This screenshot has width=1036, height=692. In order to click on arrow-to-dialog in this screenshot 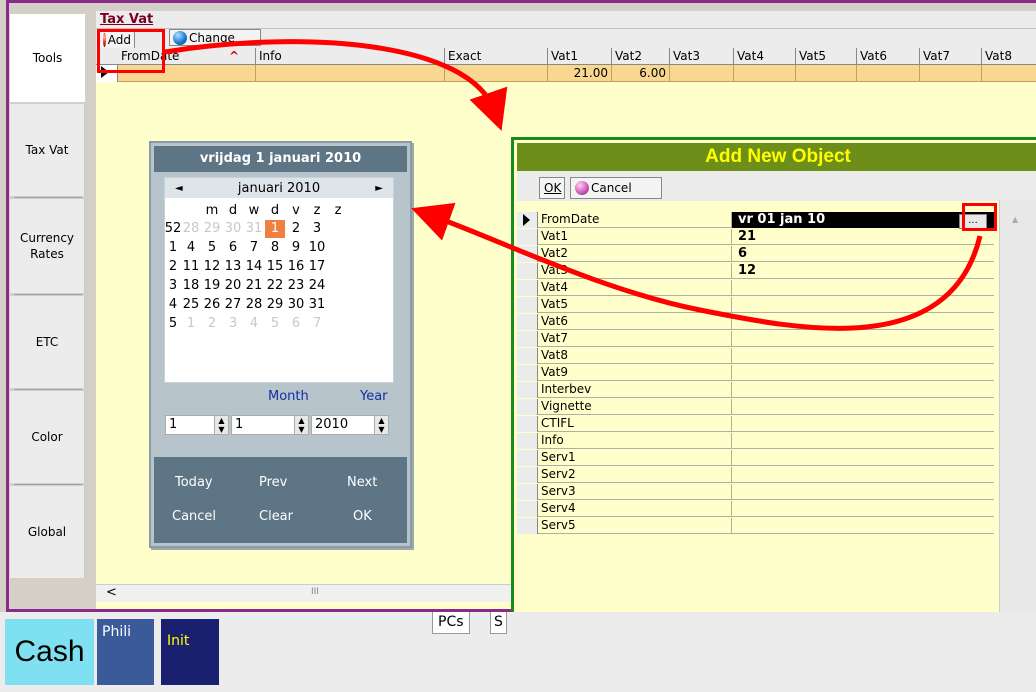, I will do `click(336, 85)`.